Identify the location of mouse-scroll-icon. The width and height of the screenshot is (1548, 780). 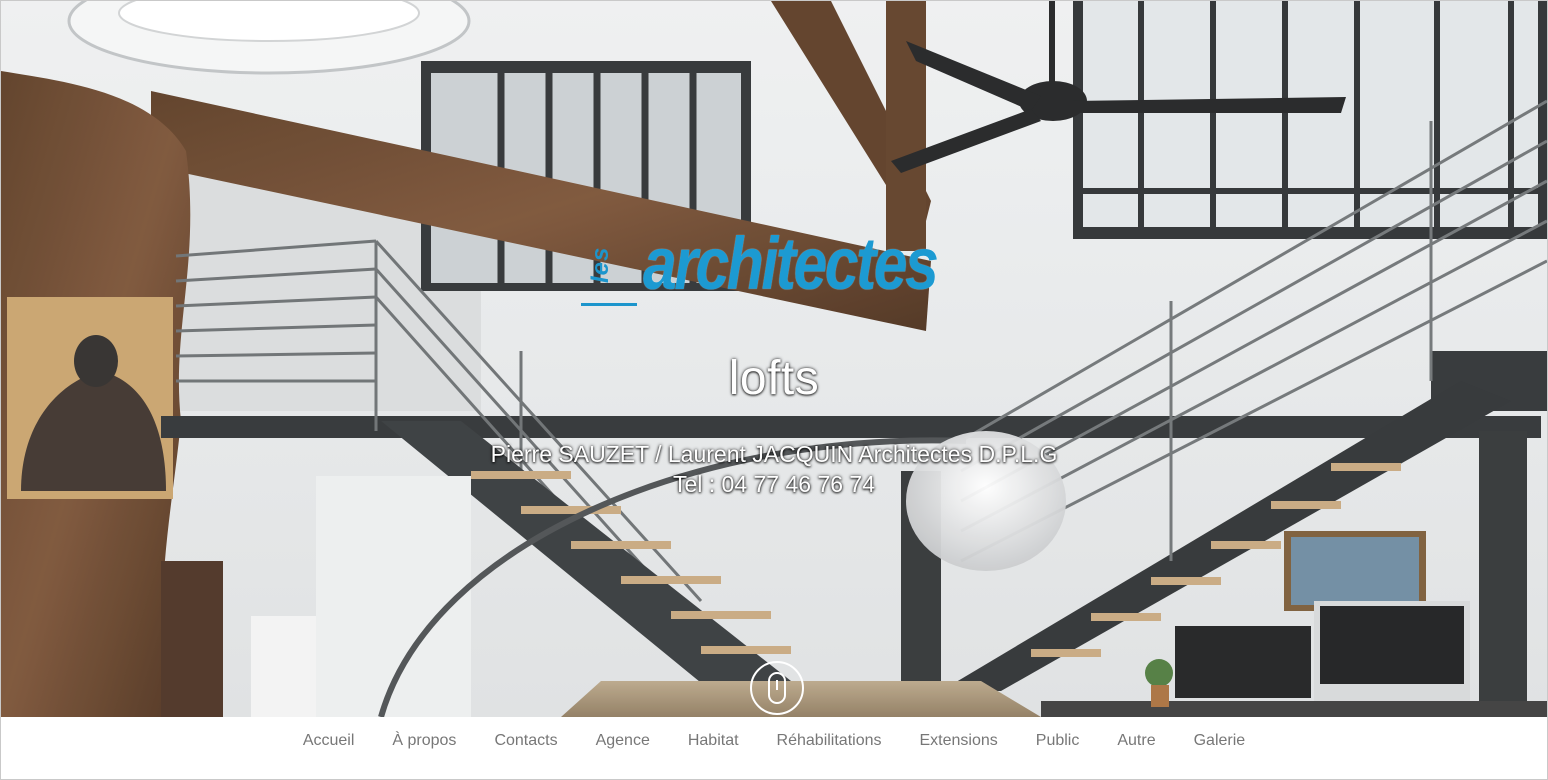
(777, 688).